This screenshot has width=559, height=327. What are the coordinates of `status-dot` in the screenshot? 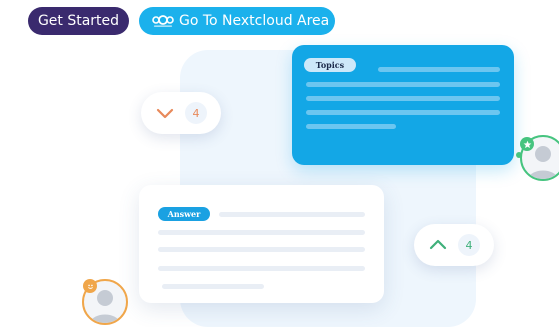 It's located at (519, 155).